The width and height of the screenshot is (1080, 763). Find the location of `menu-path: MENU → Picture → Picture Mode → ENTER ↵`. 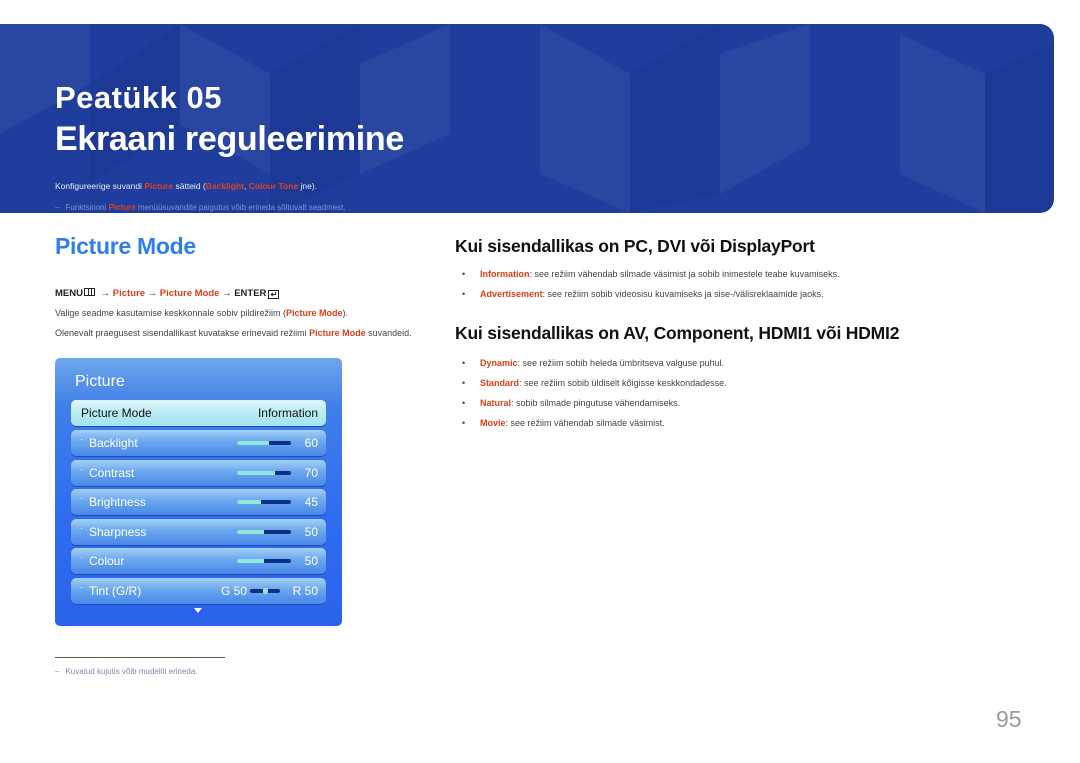

menu-path: MENU → Picture → Picture Mode → ENTER ↵ is located at coordinates (167, 293).